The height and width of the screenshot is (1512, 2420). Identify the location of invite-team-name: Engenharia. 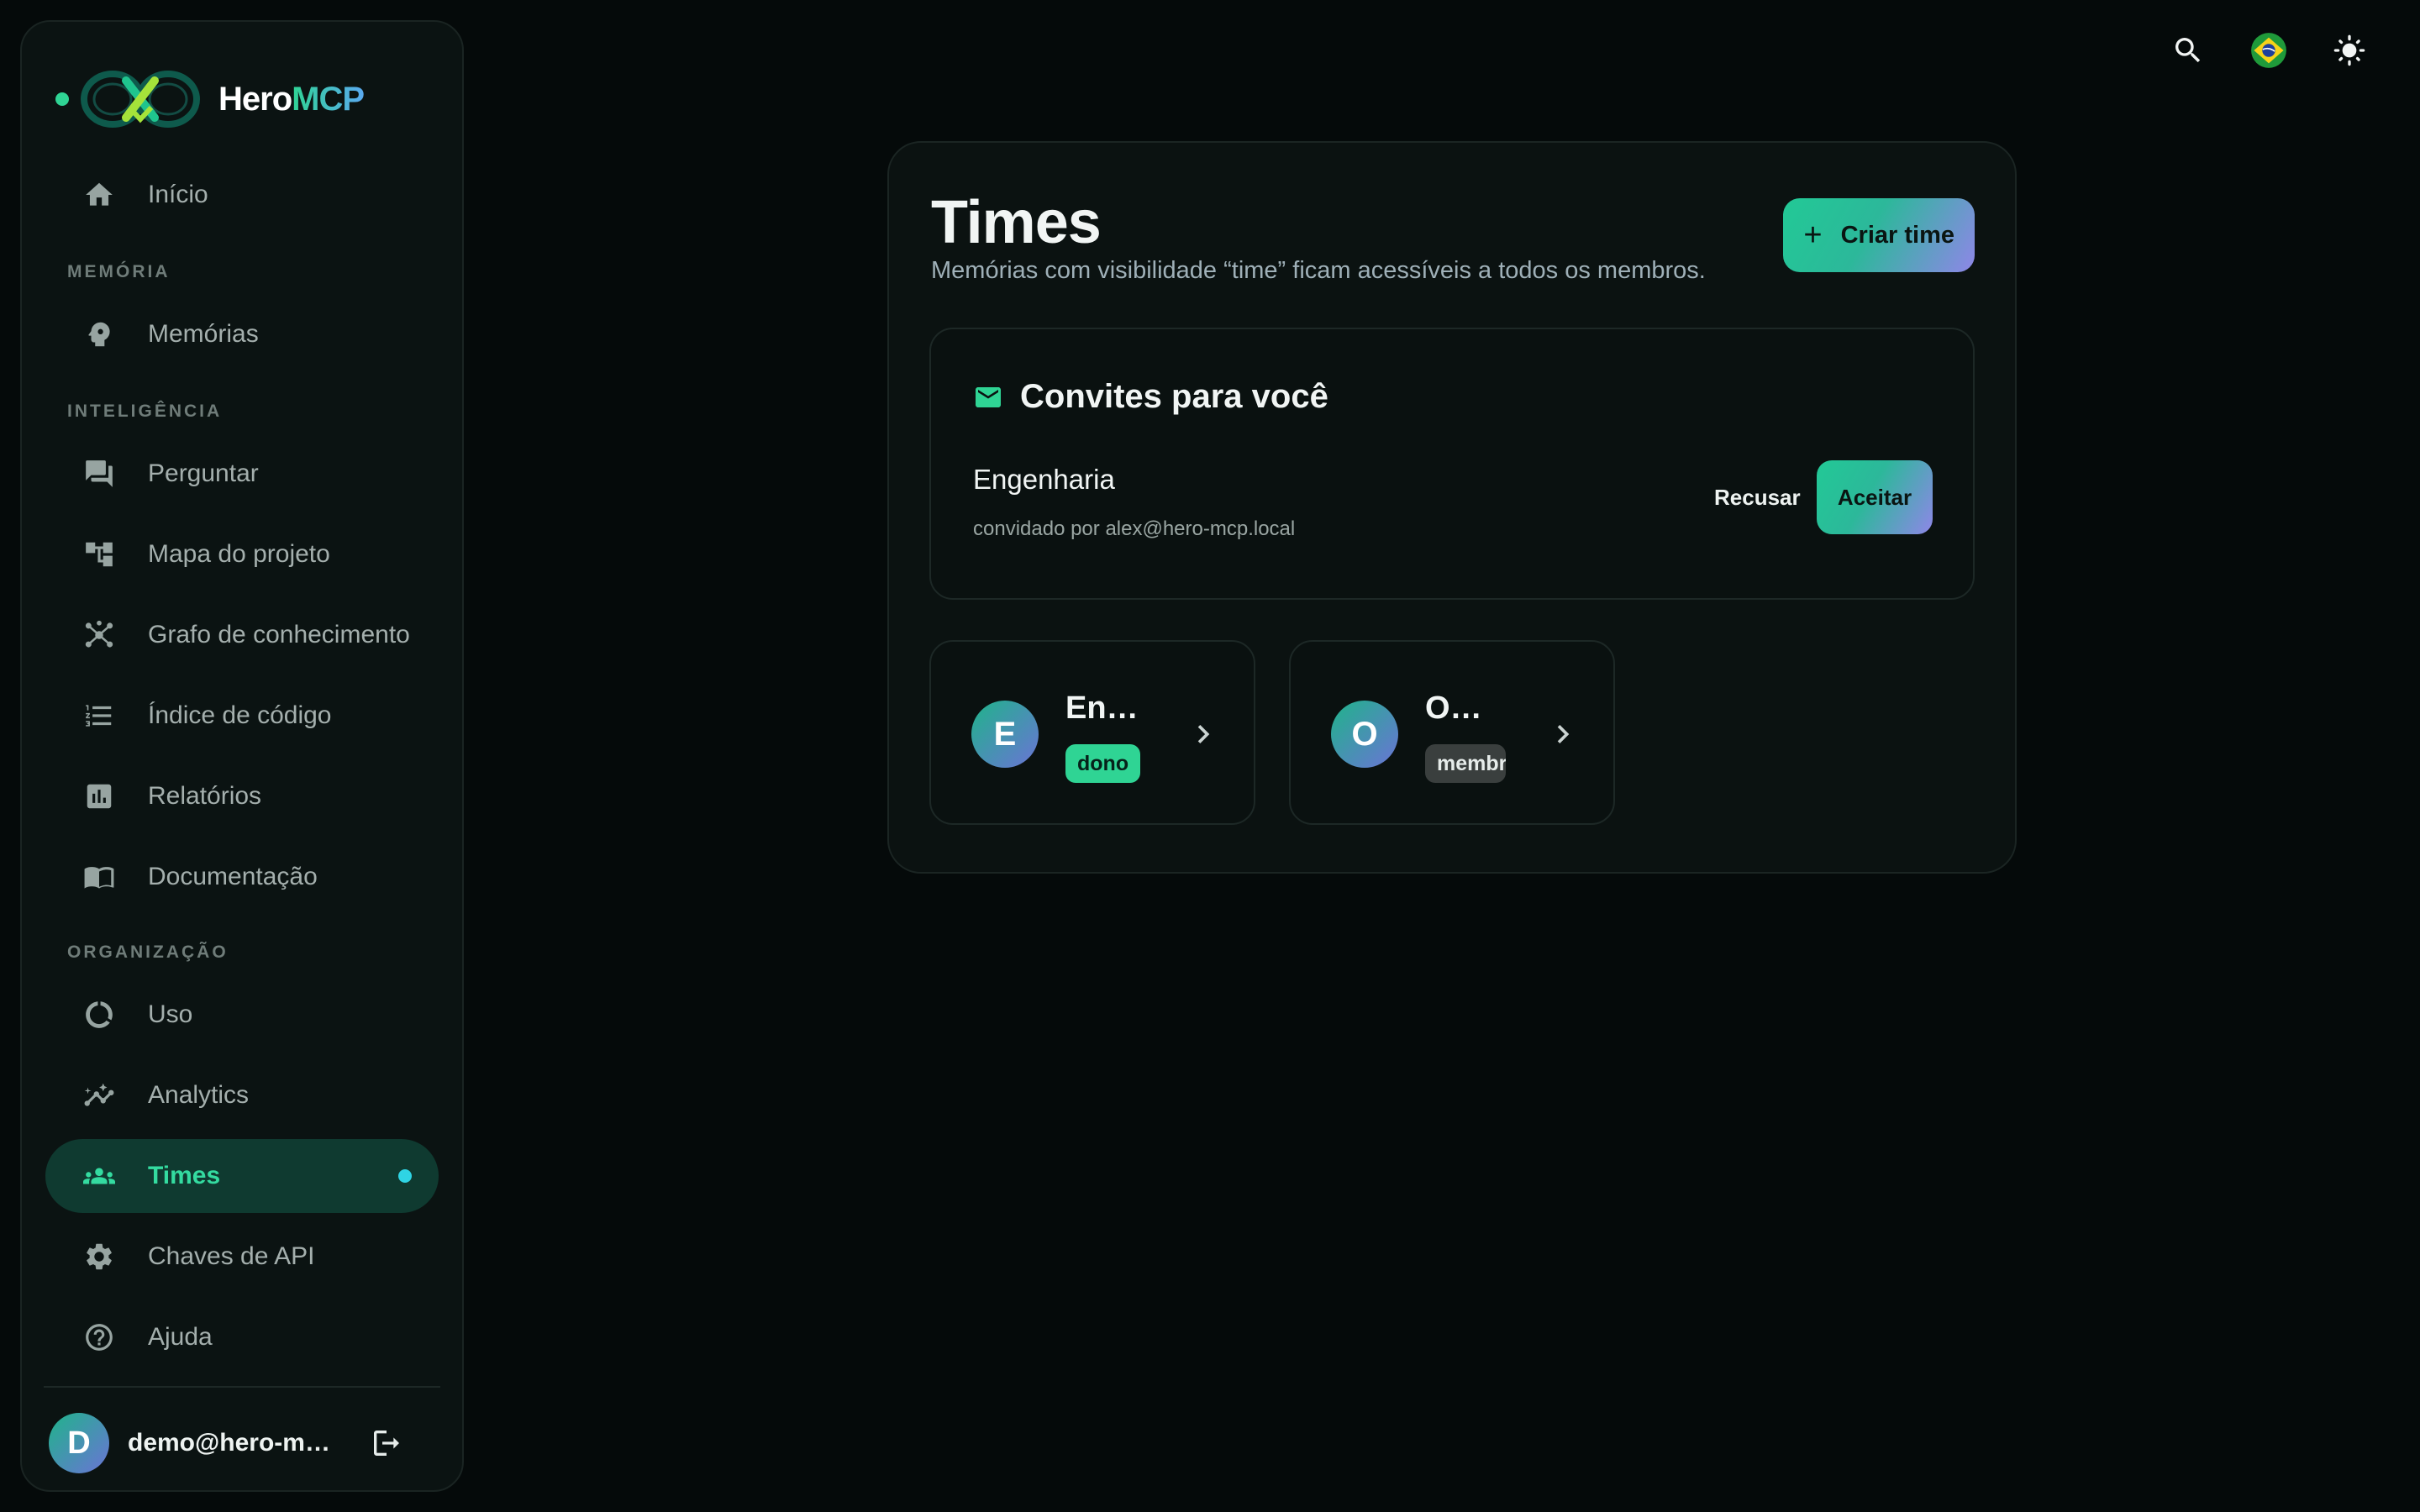
(1044, 479).